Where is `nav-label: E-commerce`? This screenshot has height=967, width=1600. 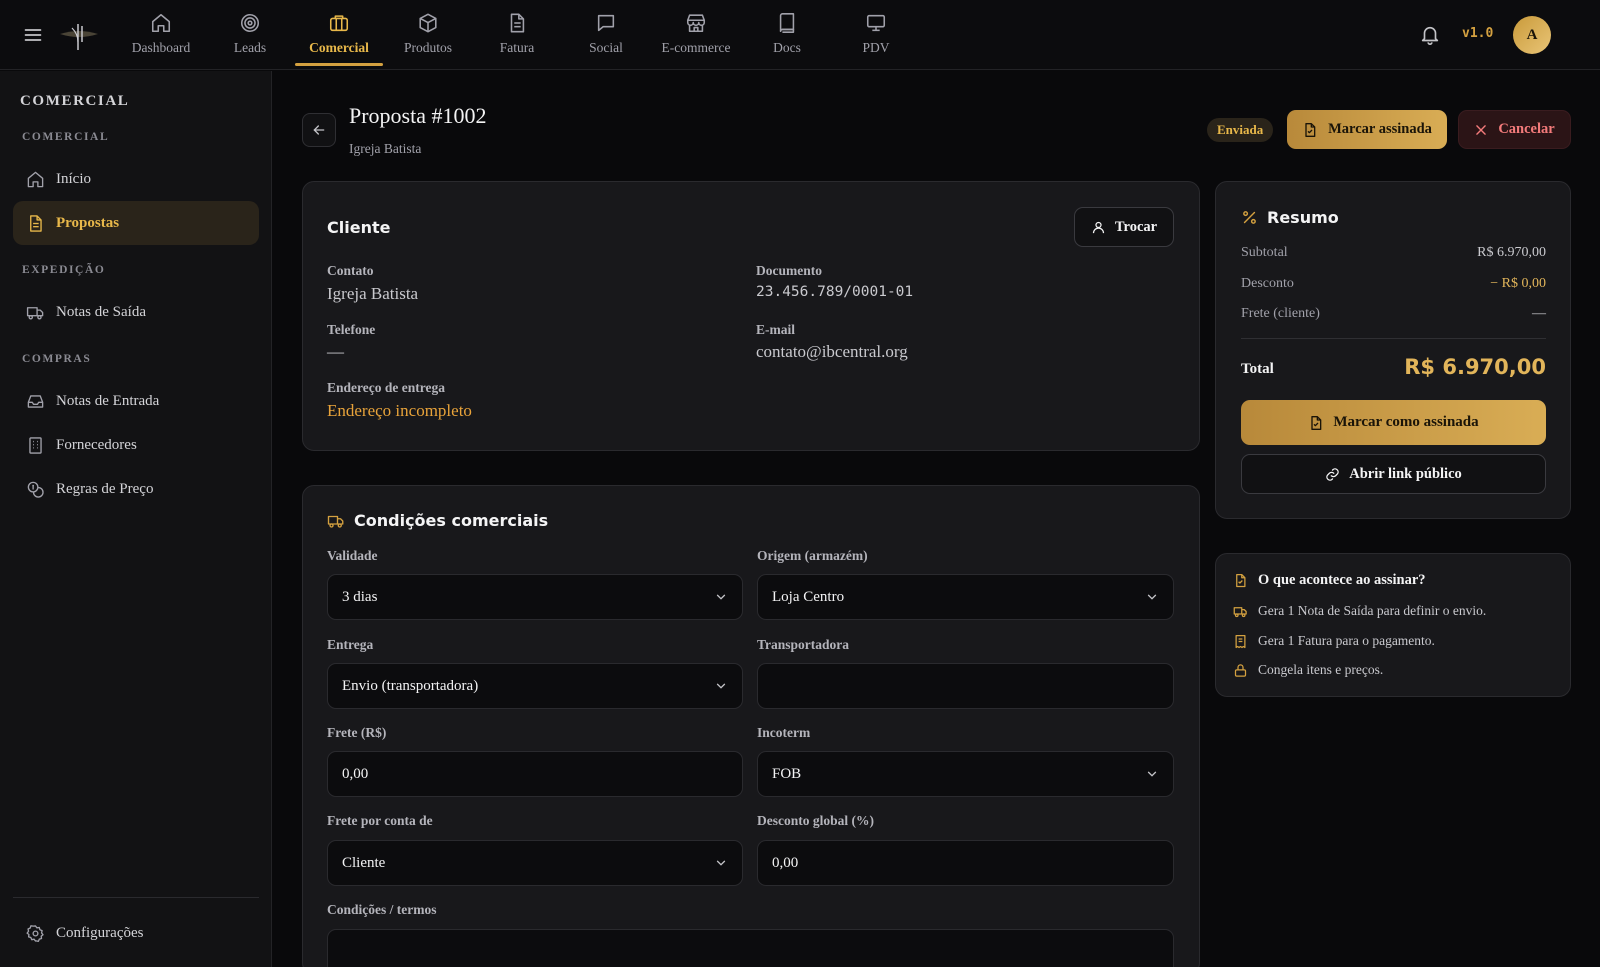 nav-label: E-commerce is located at coordinates (696, 47).